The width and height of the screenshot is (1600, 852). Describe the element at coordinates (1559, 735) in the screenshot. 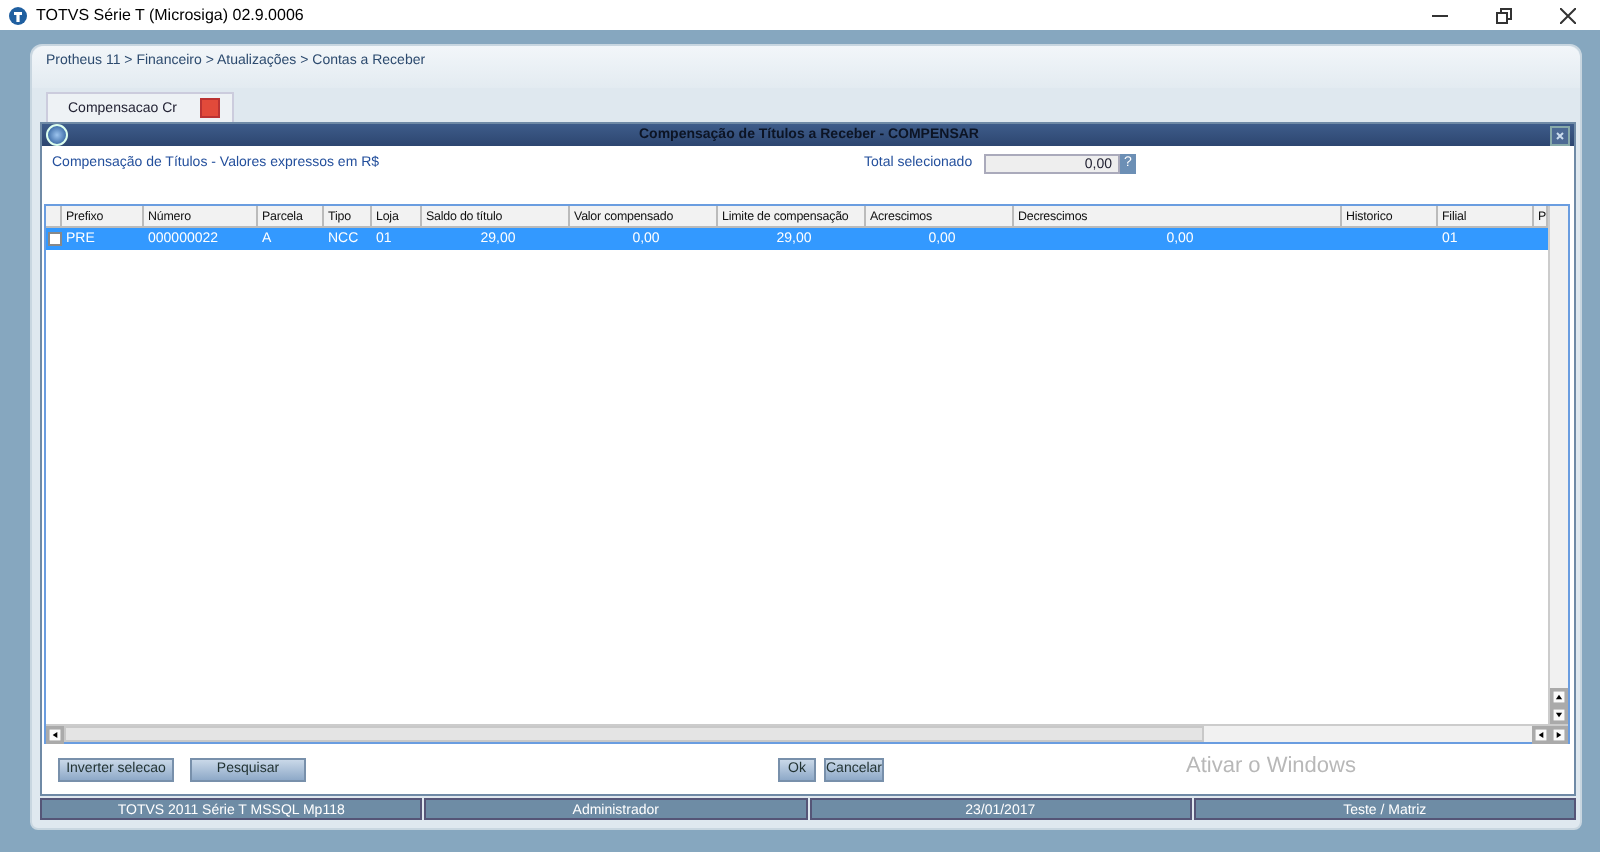

I see `scroll-right-button` at that location.